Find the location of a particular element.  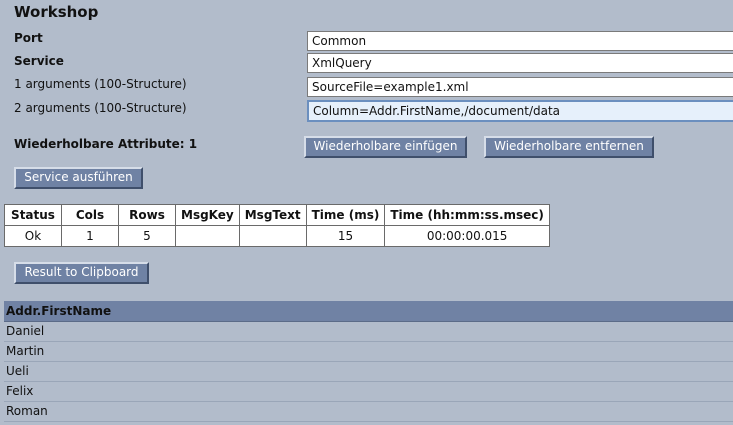

result-cell: Roman is located at coordinates (368, 411).